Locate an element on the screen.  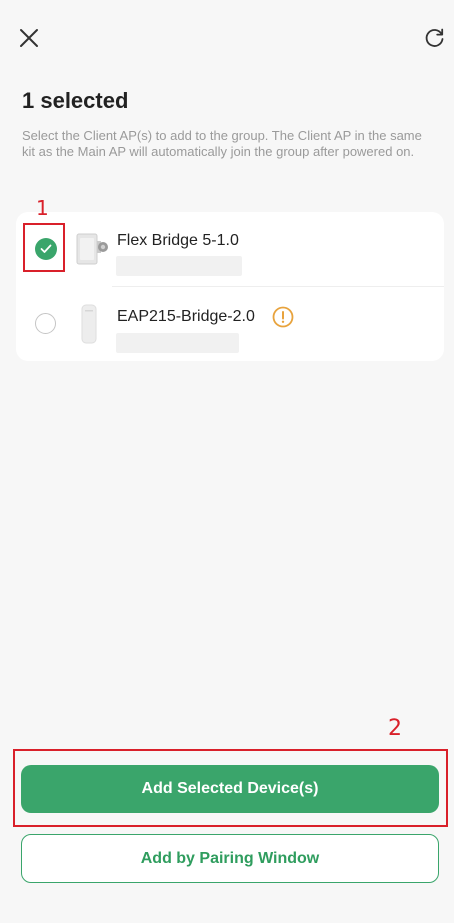
warning-icon is located at coordinates (283, 317).